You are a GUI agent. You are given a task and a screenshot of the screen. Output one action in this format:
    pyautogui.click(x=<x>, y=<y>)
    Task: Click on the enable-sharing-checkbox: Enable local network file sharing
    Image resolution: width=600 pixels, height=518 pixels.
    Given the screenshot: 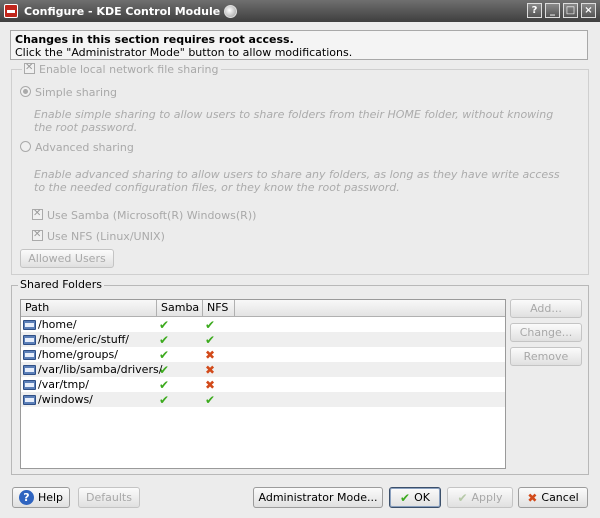 What is the action you would take?
    pyautogui.click(x=121, y=69)
    